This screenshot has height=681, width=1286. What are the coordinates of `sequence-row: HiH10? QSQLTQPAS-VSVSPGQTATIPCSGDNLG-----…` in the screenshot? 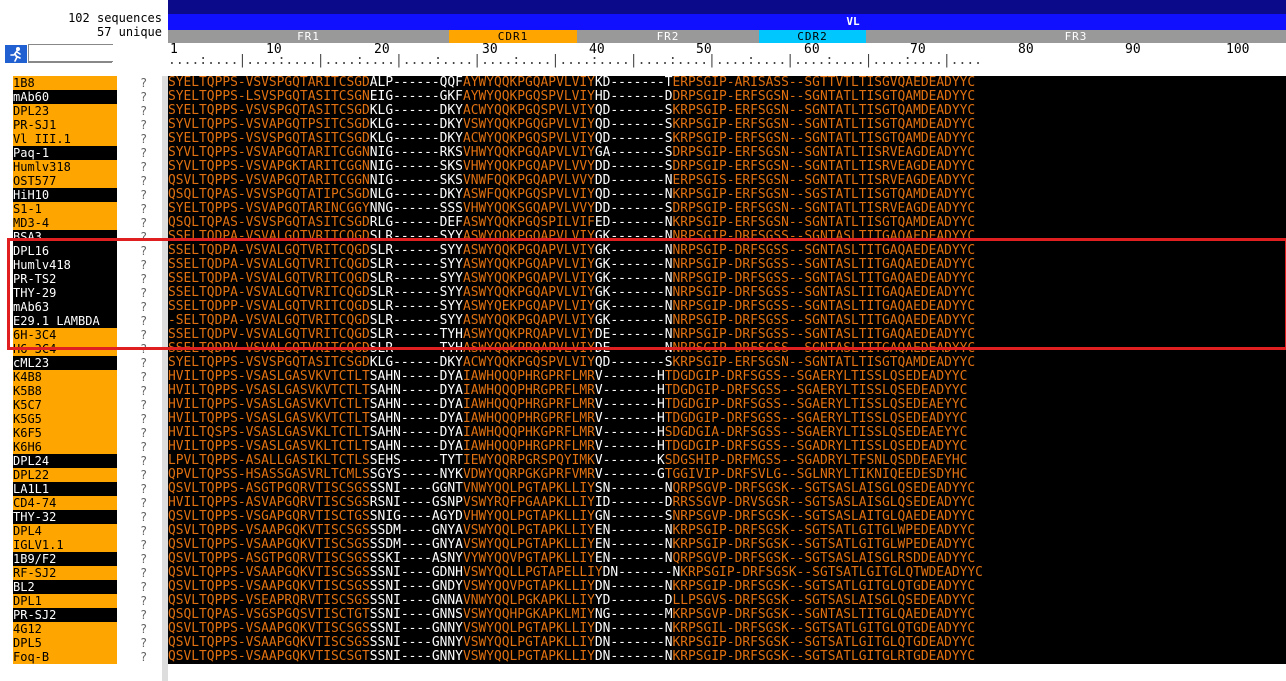 It's located at (643, 195).